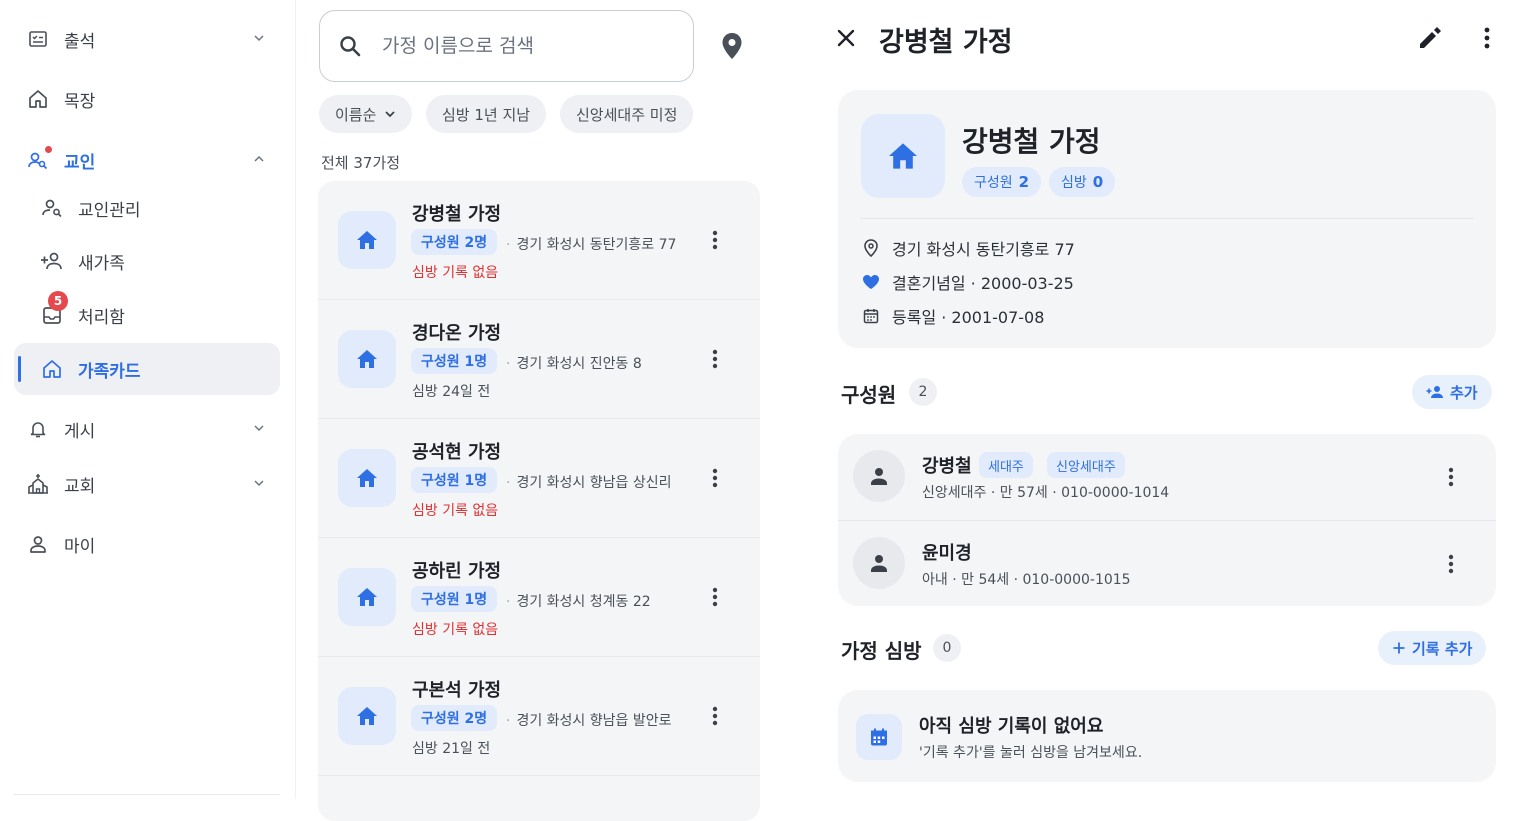  I want to click on filter-chip-visit-overdue: 심방 1년 지남, so click(486, 114).